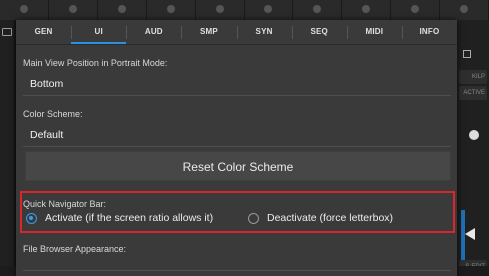  What do you see at coordinates (473, 77) in the screenshot?
I see `kilp-button: KILP` at bounding box center [473, 77].